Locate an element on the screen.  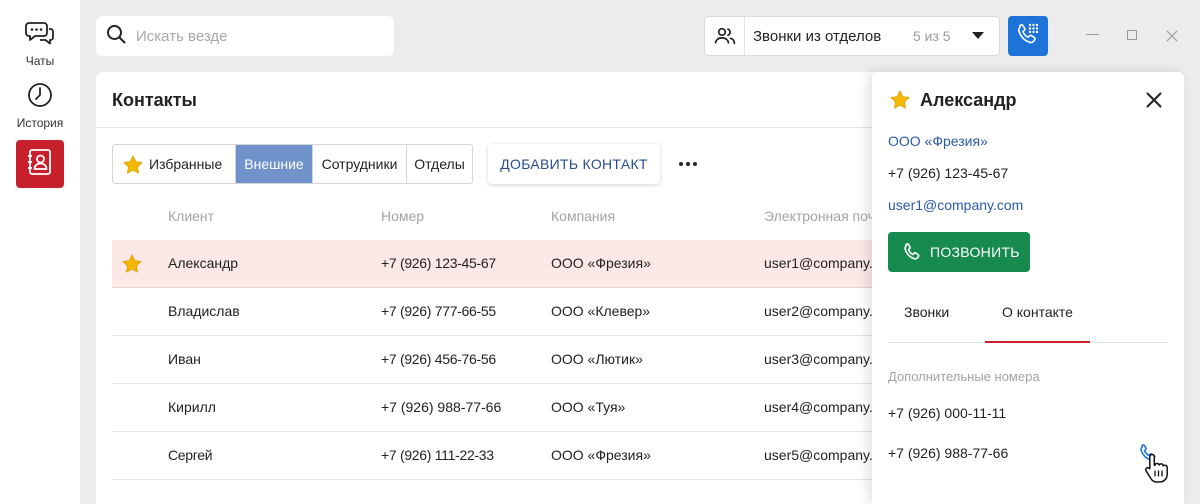
cell-email: user2@company.com is located at coordinates (818, 311).